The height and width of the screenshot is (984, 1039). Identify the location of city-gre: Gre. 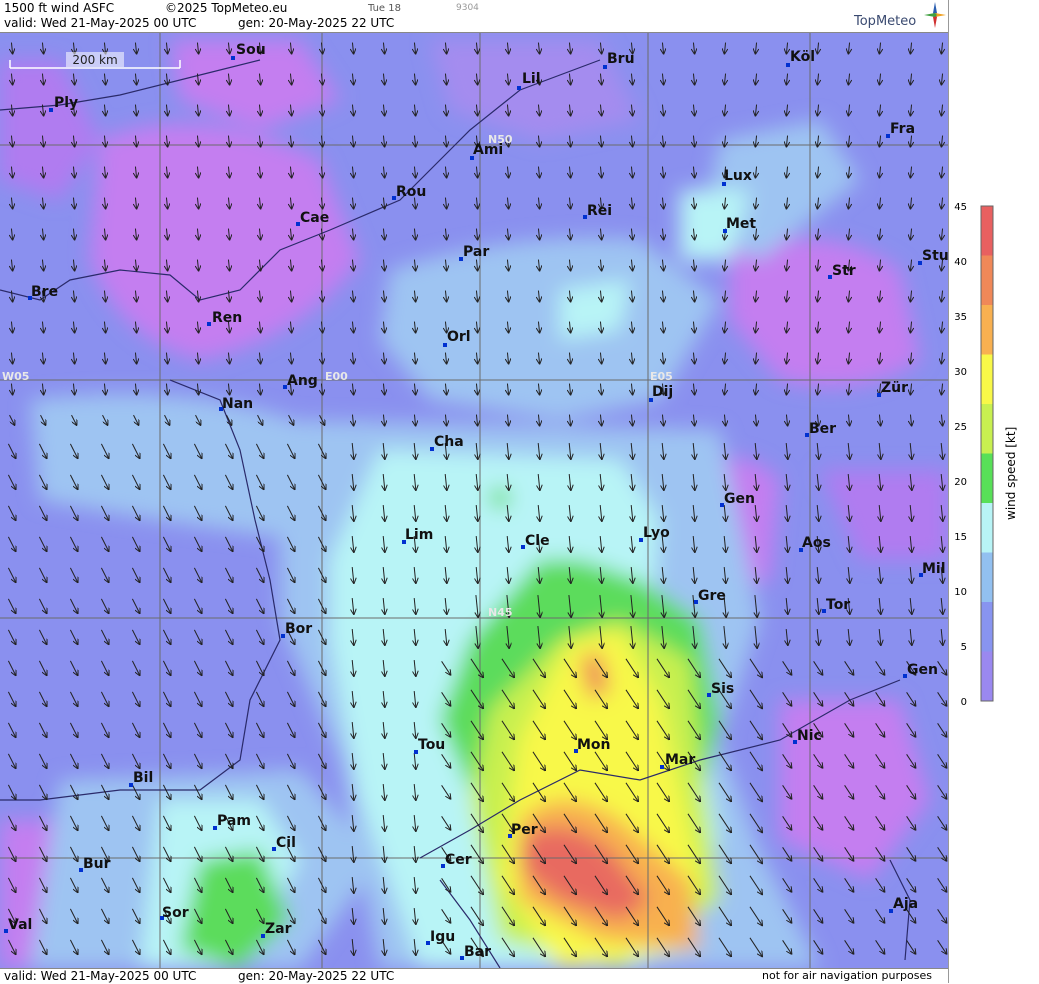
(710, 596).